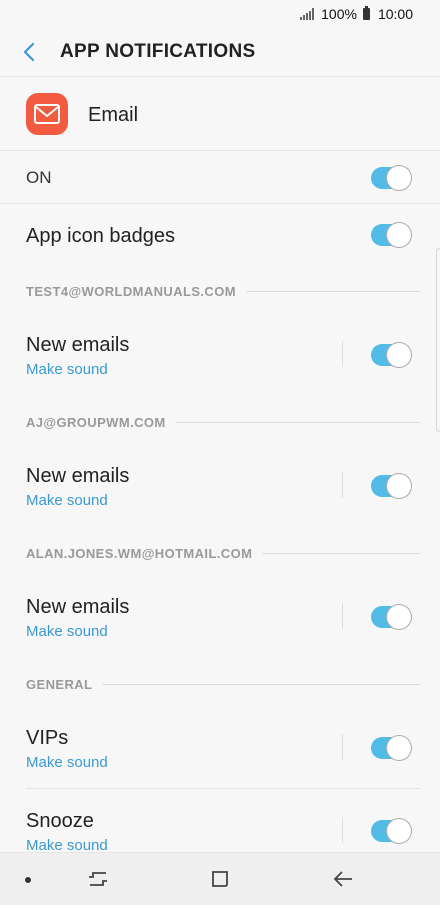 The image size is (440, 905). Describe the element at coordinates (158, 51) in the screenshot. I see `page-title: APP NOTIFICATIONS` at that location.